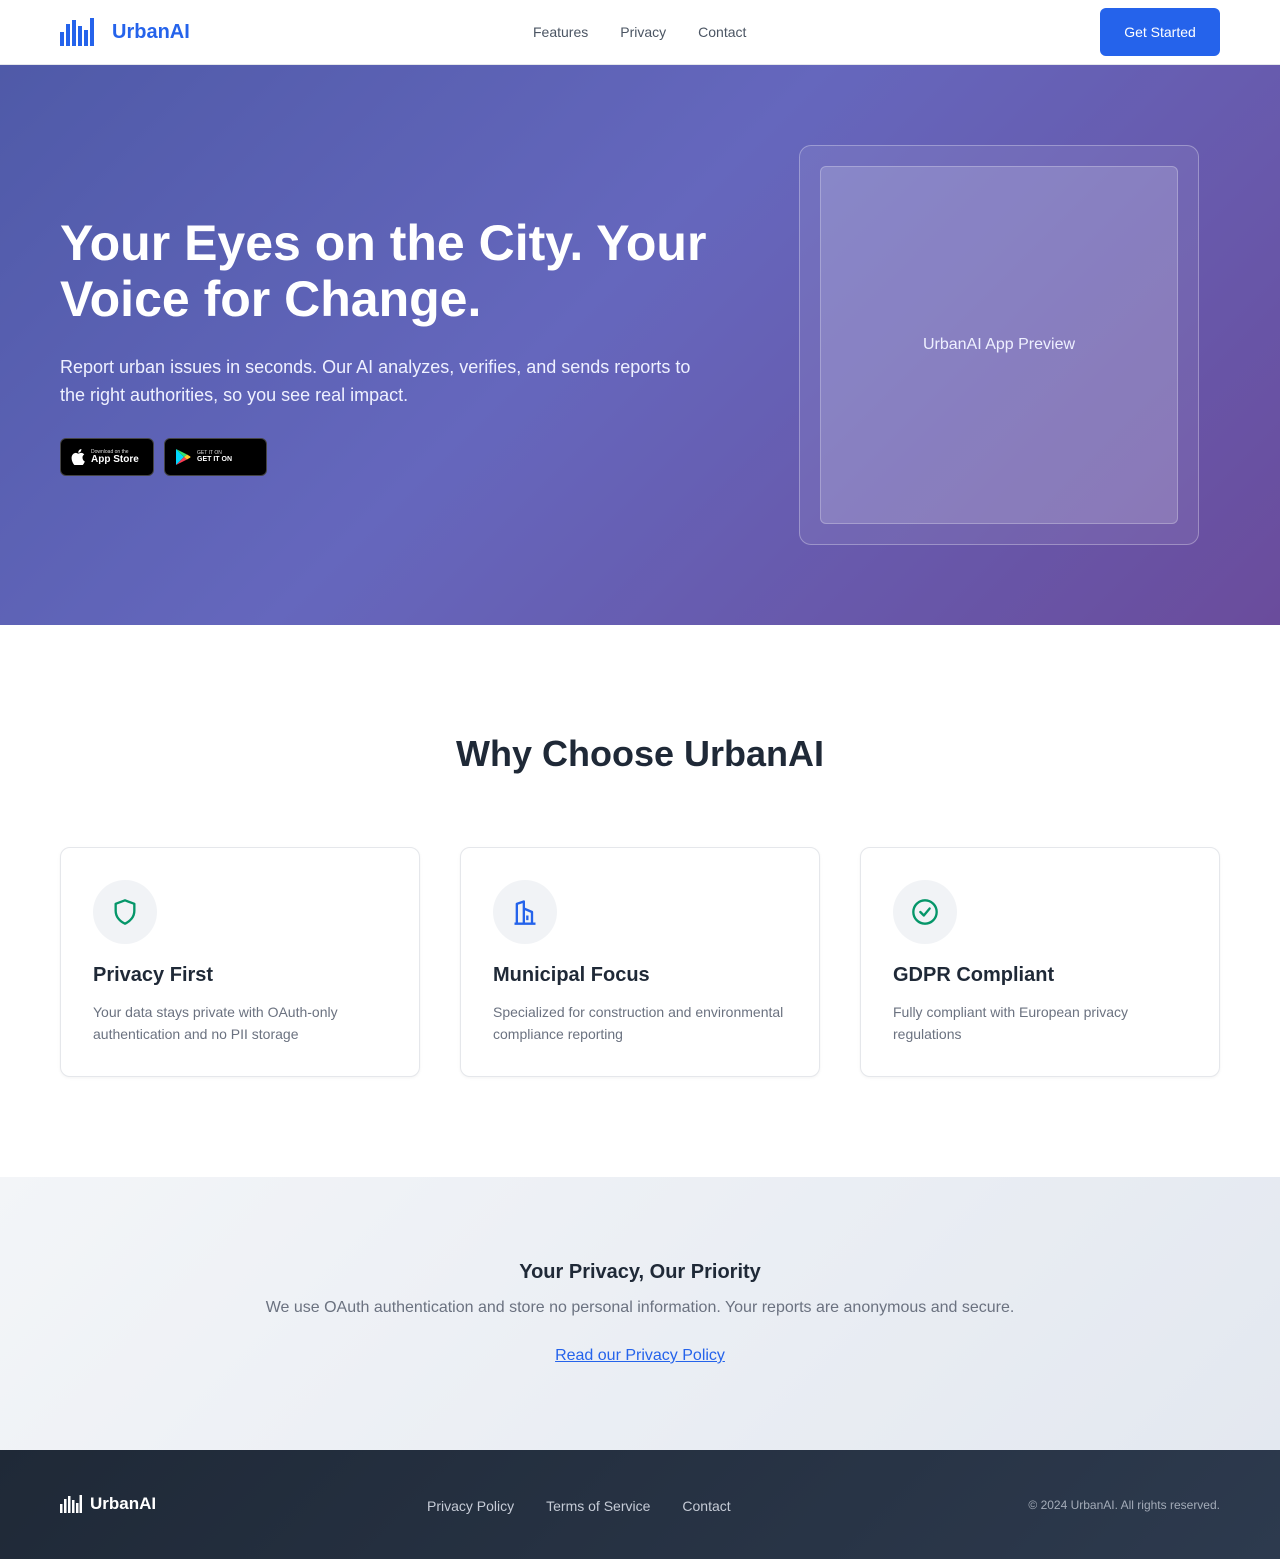 This screenshot has width=1280, height=1559. I want to click on brand-logo: UrbanAI, so click(125, 32).